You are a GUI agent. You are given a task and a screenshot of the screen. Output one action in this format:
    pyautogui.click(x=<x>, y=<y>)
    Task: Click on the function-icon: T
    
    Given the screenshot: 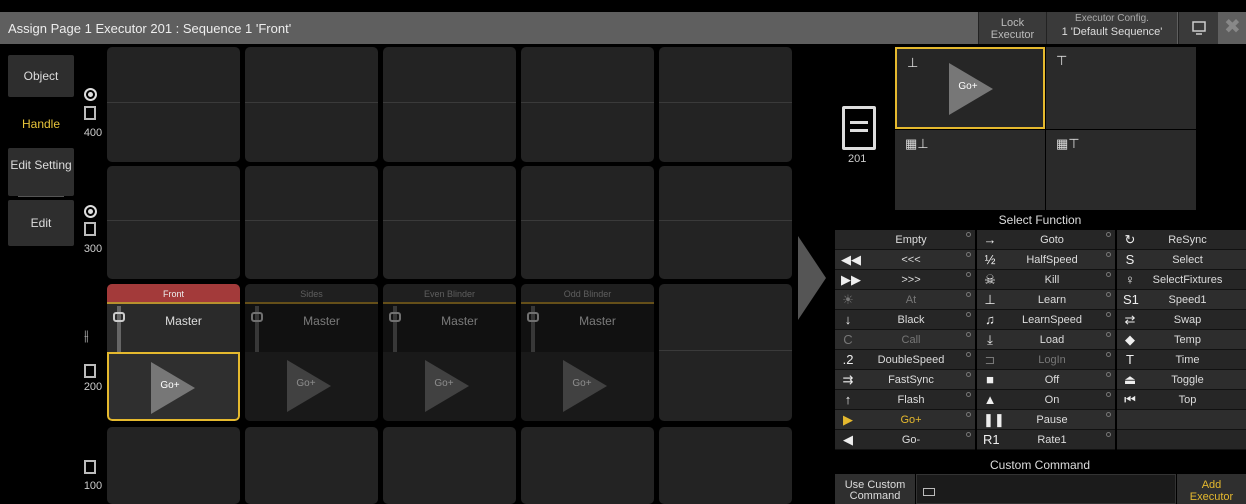 What is the action you would take?
    pyautogui.click(x=1130, y=359)
    